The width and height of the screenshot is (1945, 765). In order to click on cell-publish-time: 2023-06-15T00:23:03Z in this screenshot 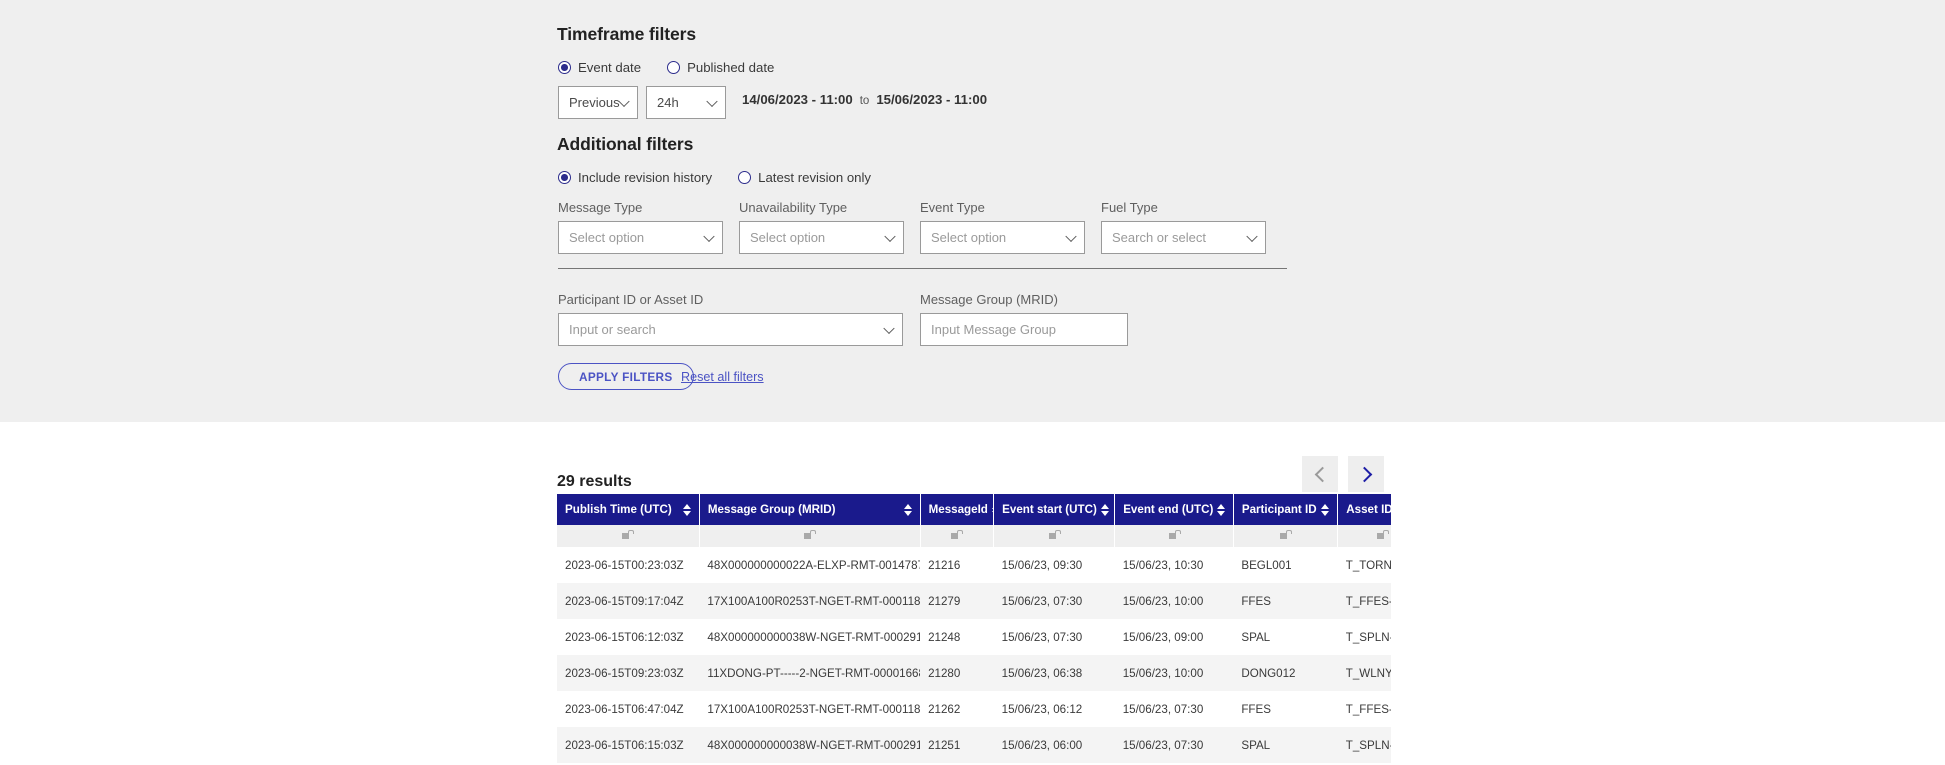, I will do `click(628, 565)`.